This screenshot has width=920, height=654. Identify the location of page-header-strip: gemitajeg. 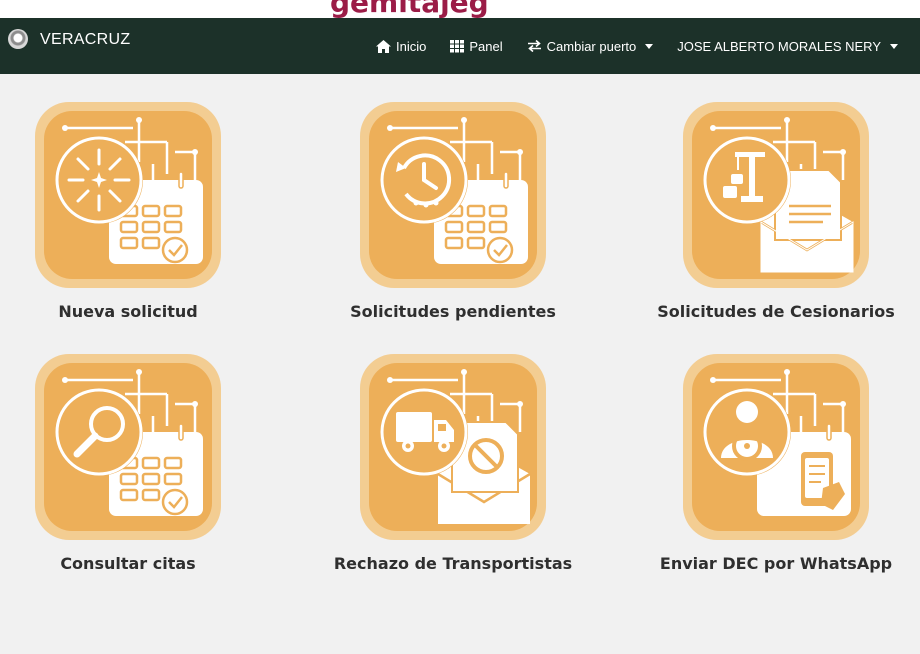
(460, 9).